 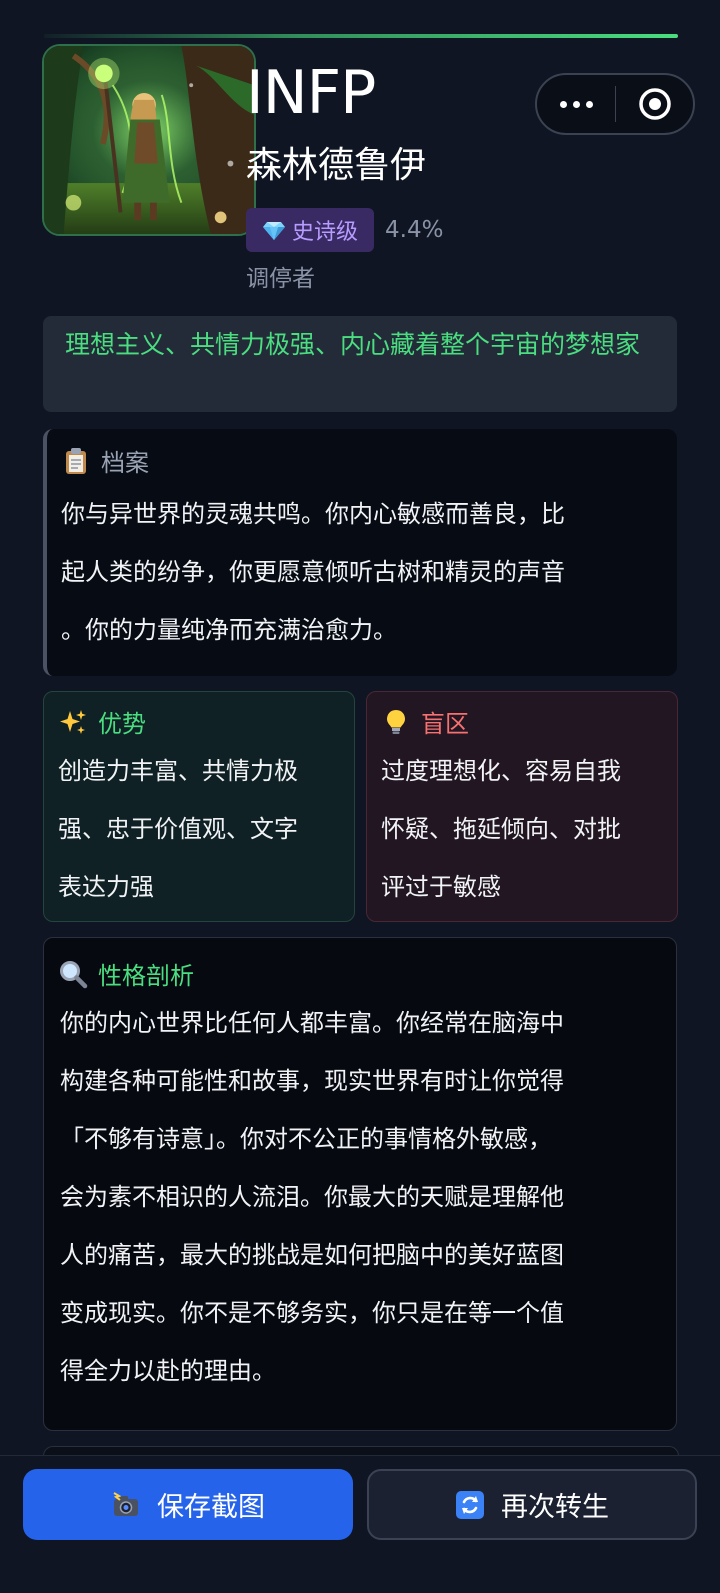 I want to click on camera-flash-icon, so click(x=125, y=1503).